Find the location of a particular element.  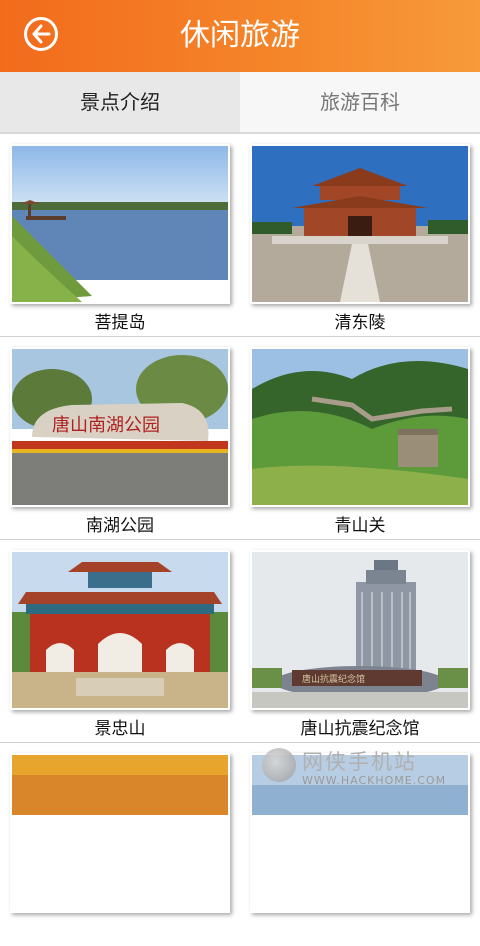

attraction-photo: 唐山南湖公园 is located at coordinates (120, 427).